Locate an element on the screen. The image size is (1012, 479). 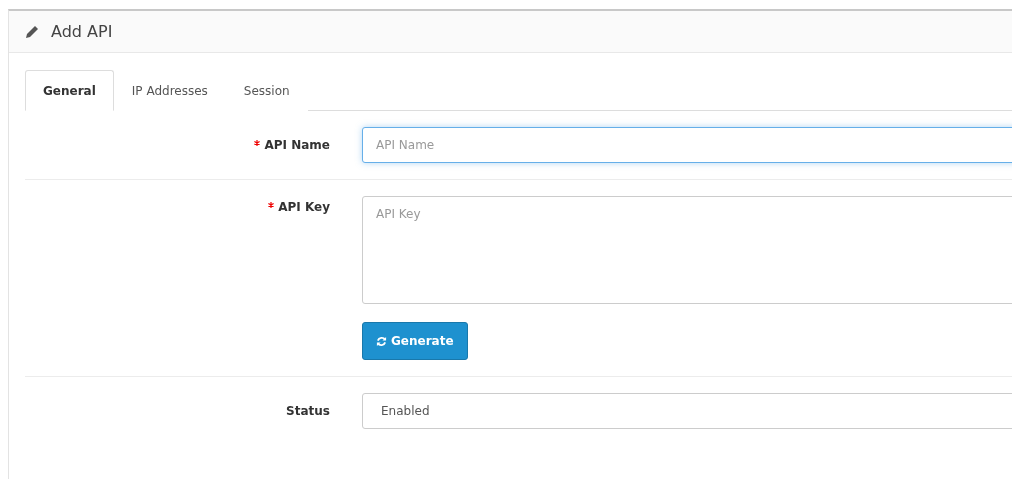
text-area: API Key is located at coordinates (687, 250).